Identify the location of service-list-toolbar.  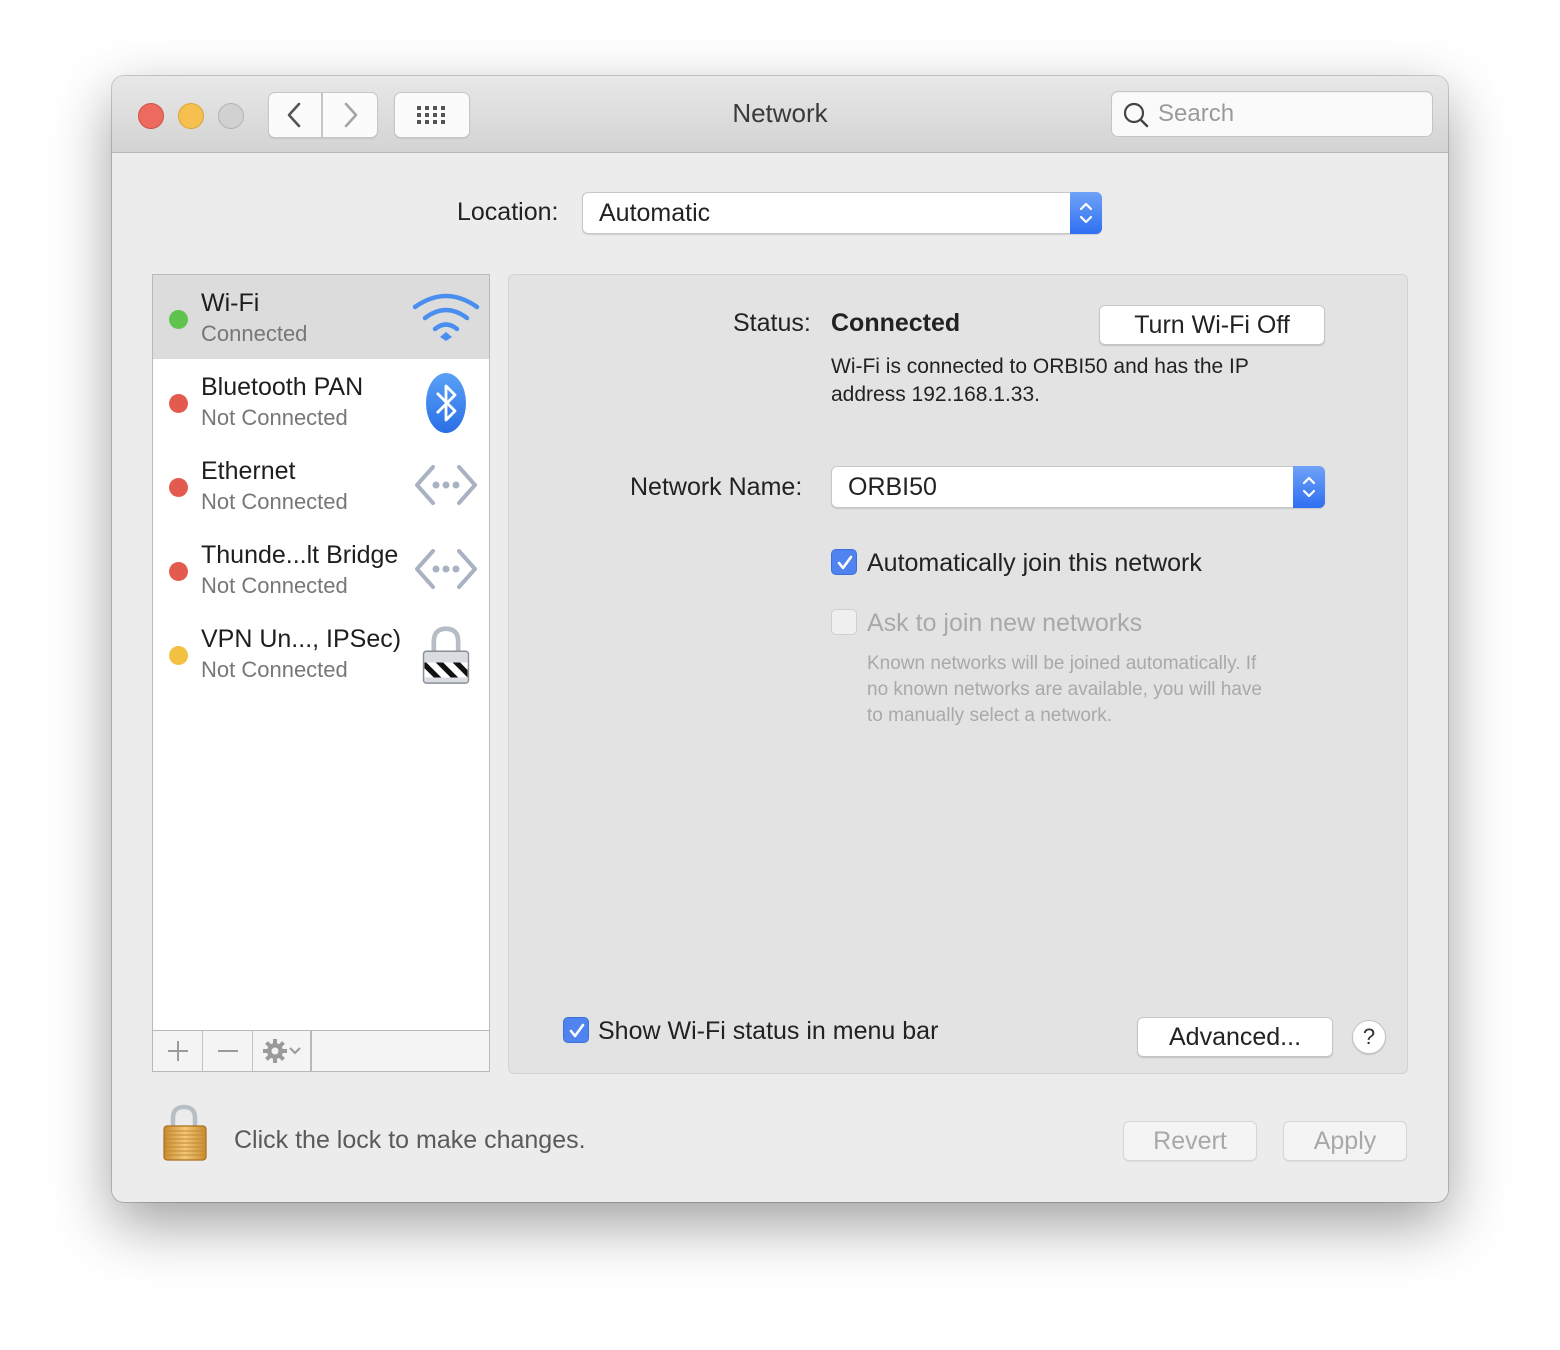
(321, 1050).